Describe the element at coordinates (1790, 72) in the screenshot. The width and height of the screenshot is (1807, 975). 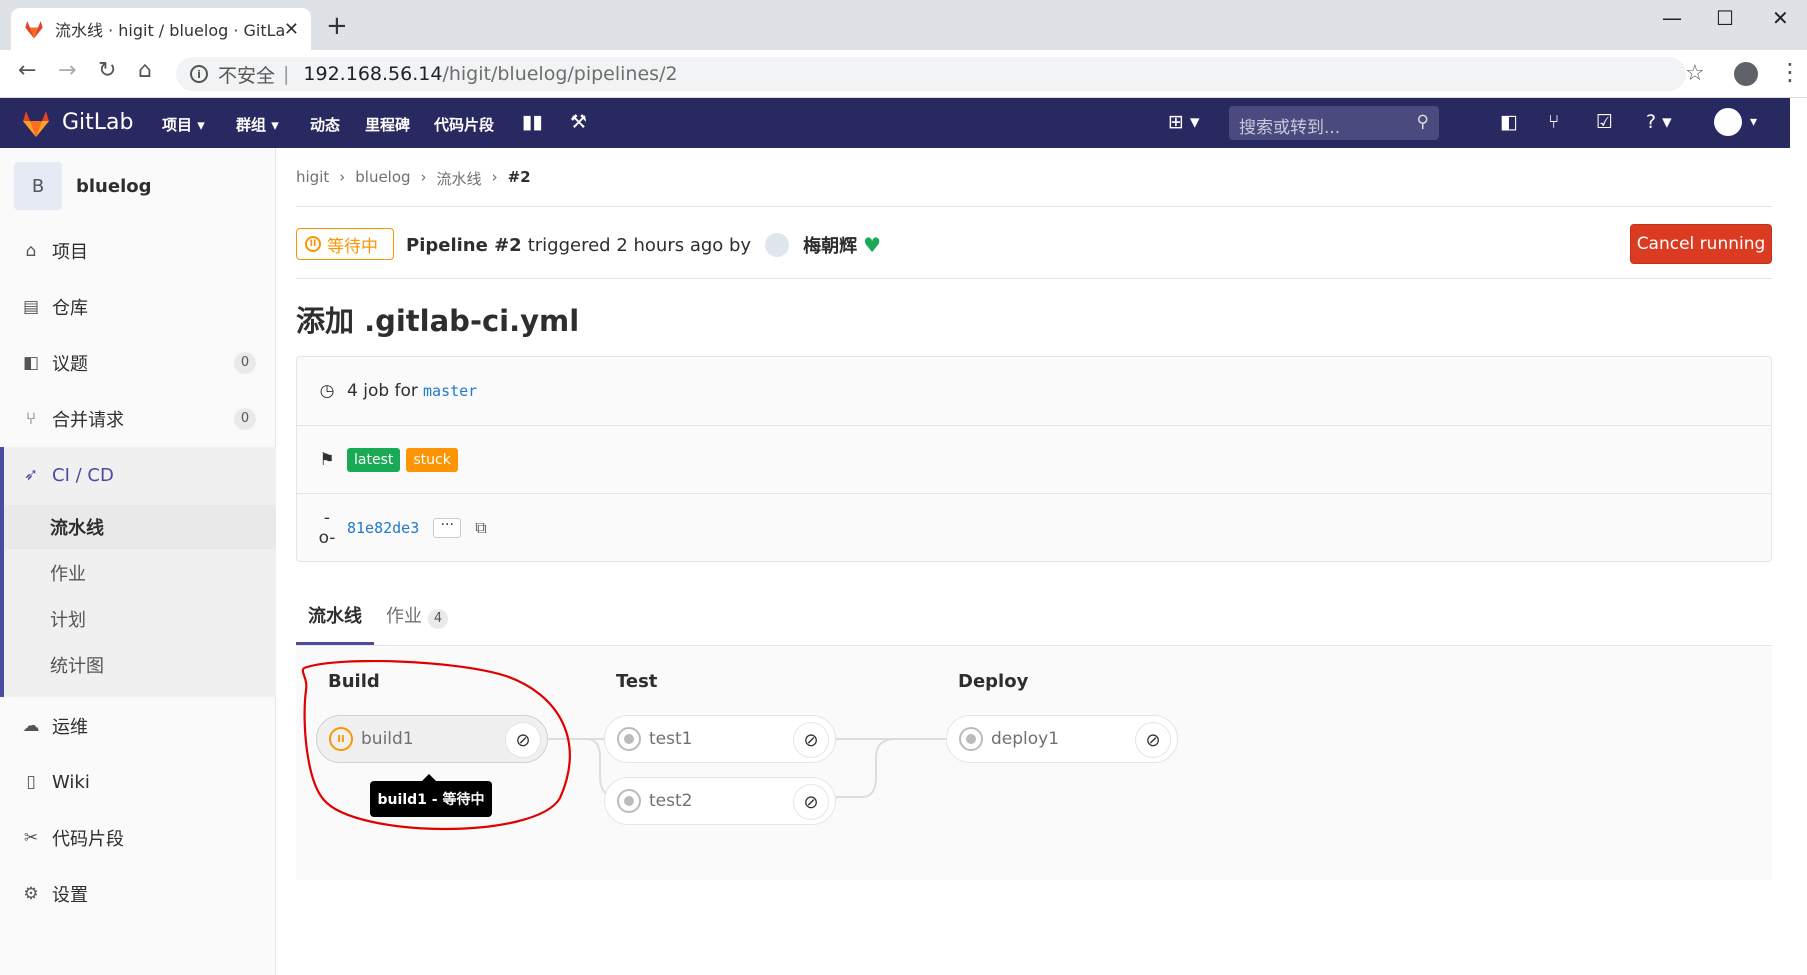
I see `browser-menu-icon: ⋮` at that location.